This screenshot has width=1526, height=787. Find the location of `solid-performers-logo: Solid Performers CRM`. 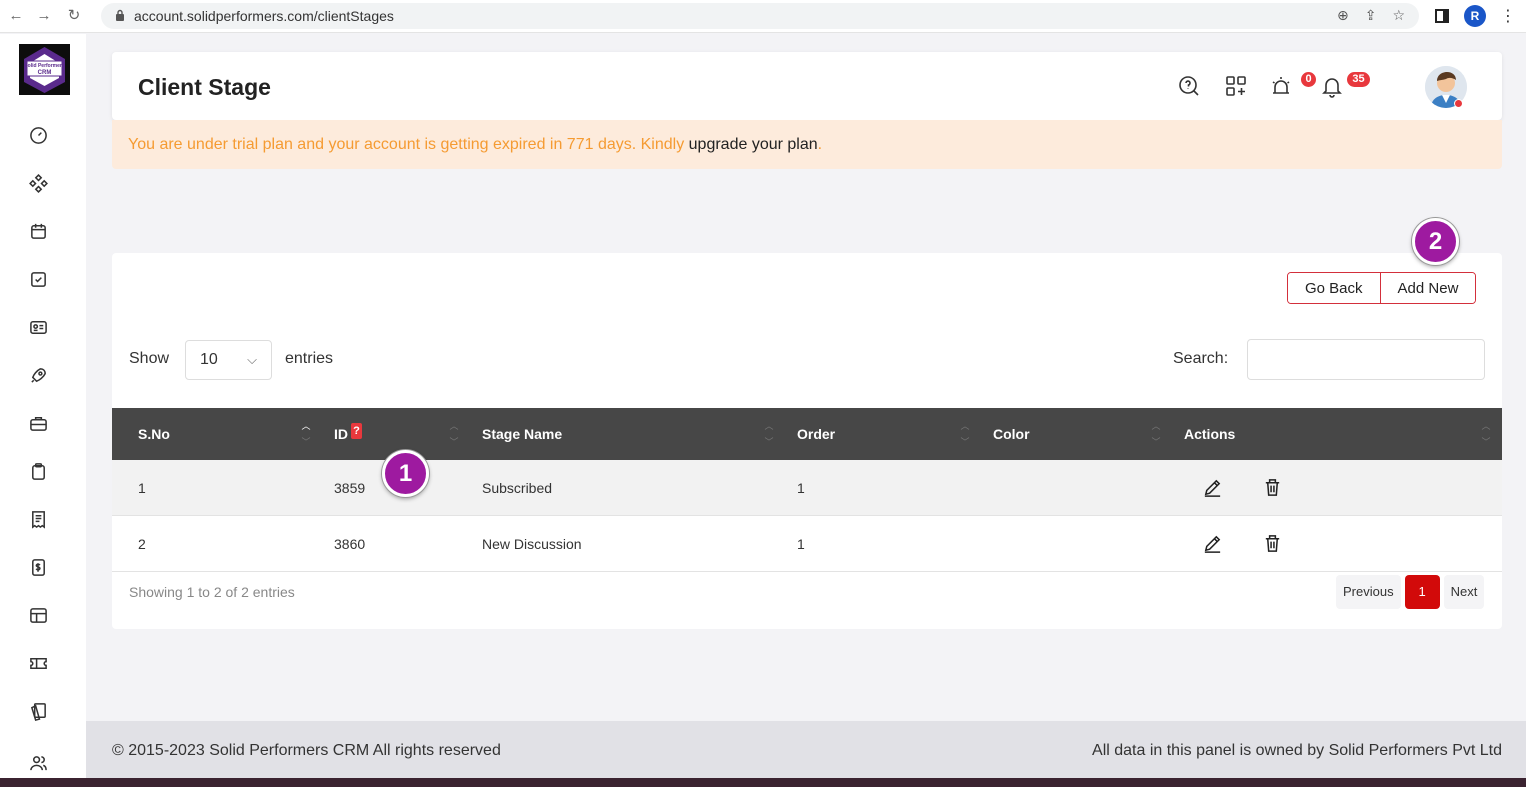

solid-performers-logo: Solid Performers CRM is located at coordinates (44, 69).